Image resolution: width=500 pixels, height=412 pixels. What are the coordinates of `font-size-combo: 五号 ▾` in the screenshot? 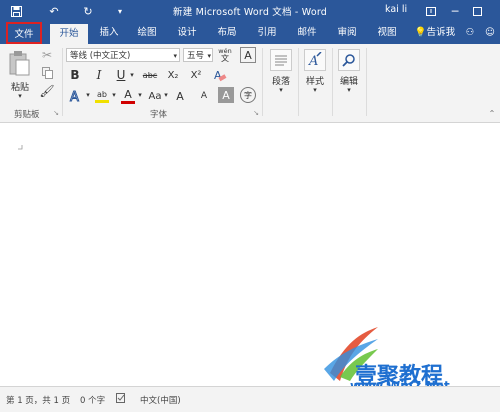 It's located at (198, 55).